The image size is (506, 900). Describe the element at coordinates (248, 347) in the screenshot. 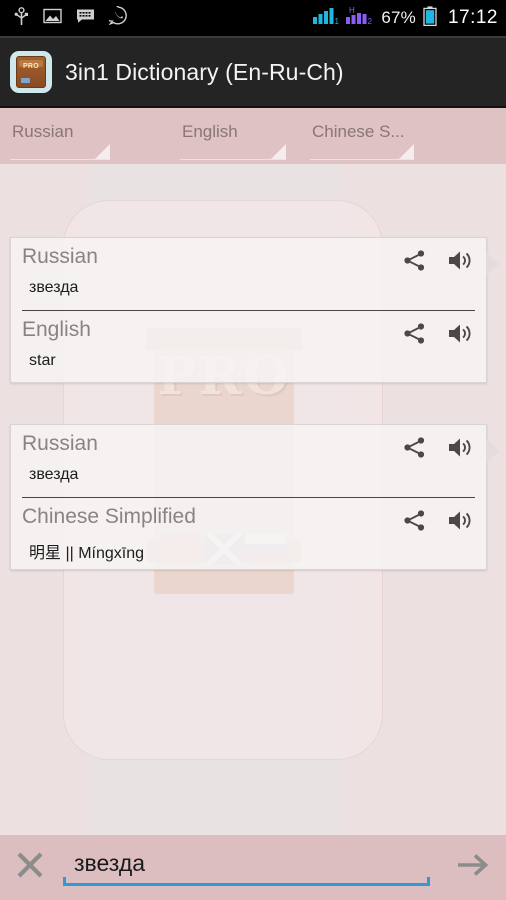

I see `result-entry: English star` at that location.